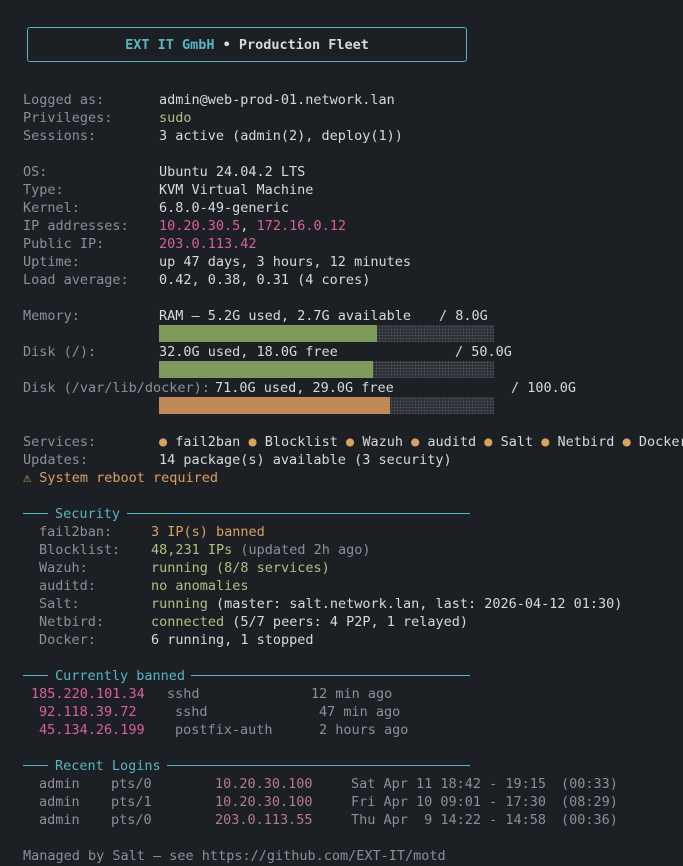  Describe the element at coordinates (88, 694) in the screenshot. I see `banned-ip: 185.220.101.34` at that location.